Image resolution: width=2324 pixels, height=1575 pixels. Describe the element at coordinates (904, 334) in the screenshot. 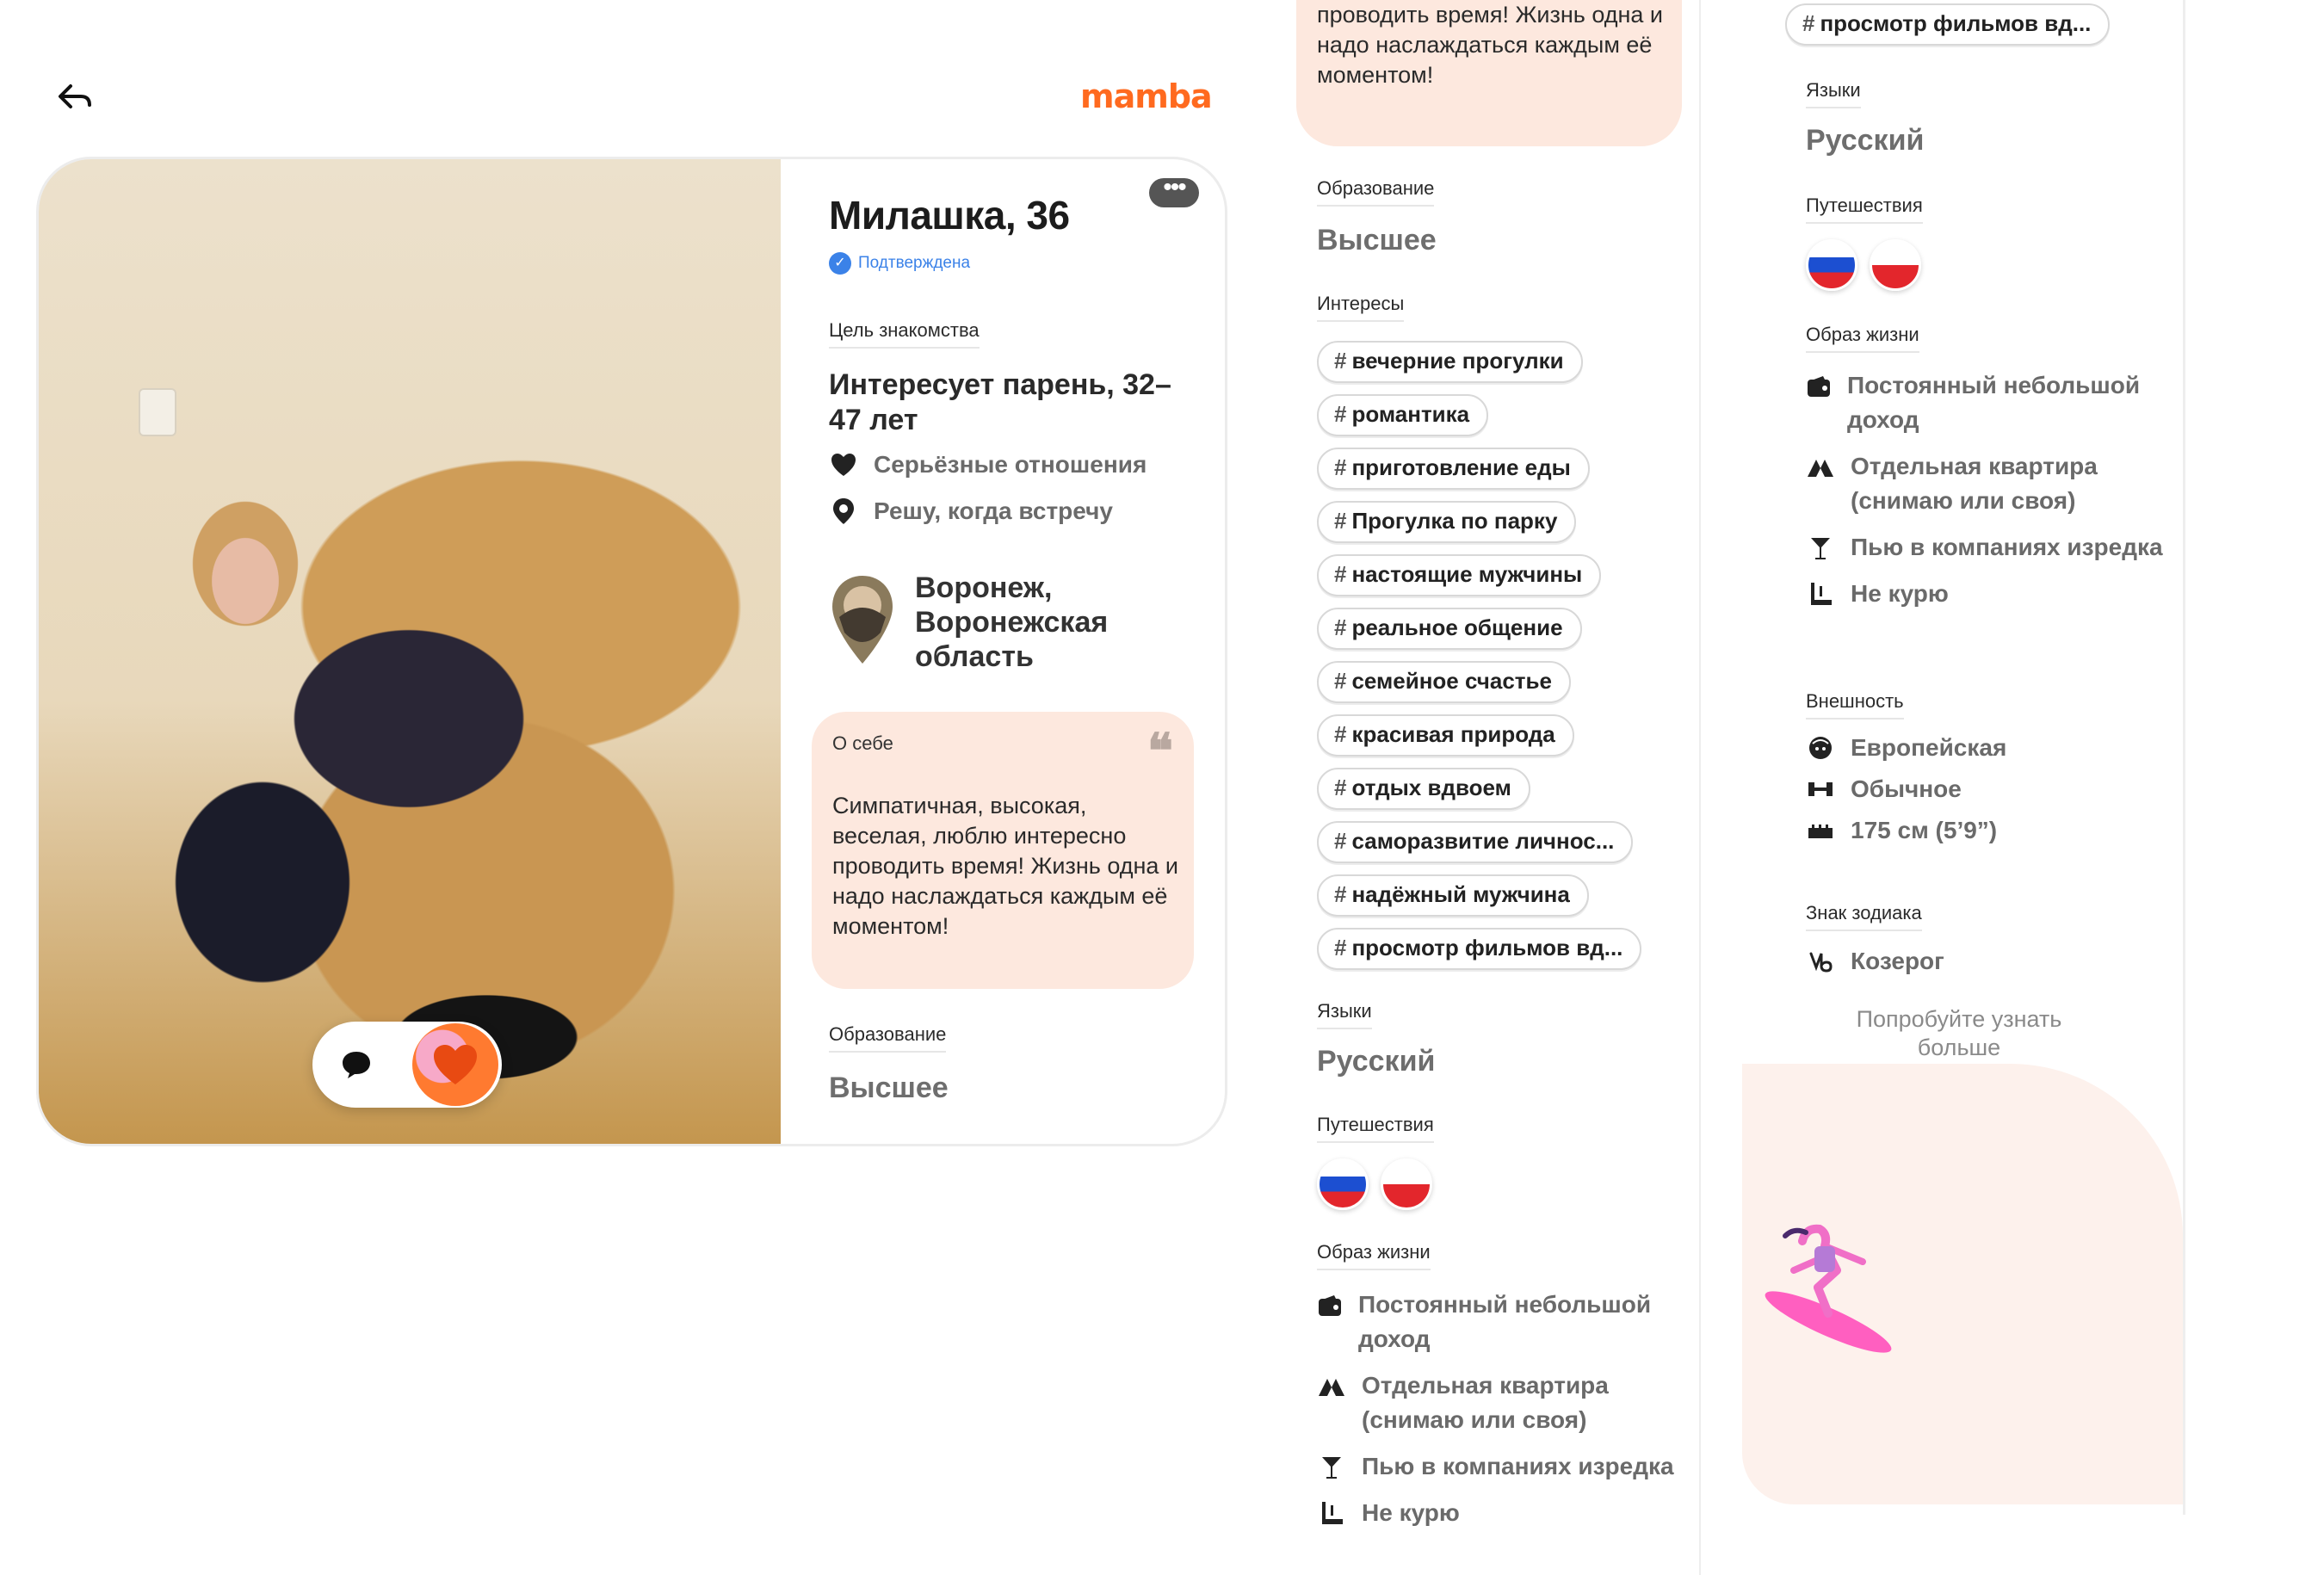

I see `goal-label: Цель знакомства` at that location.